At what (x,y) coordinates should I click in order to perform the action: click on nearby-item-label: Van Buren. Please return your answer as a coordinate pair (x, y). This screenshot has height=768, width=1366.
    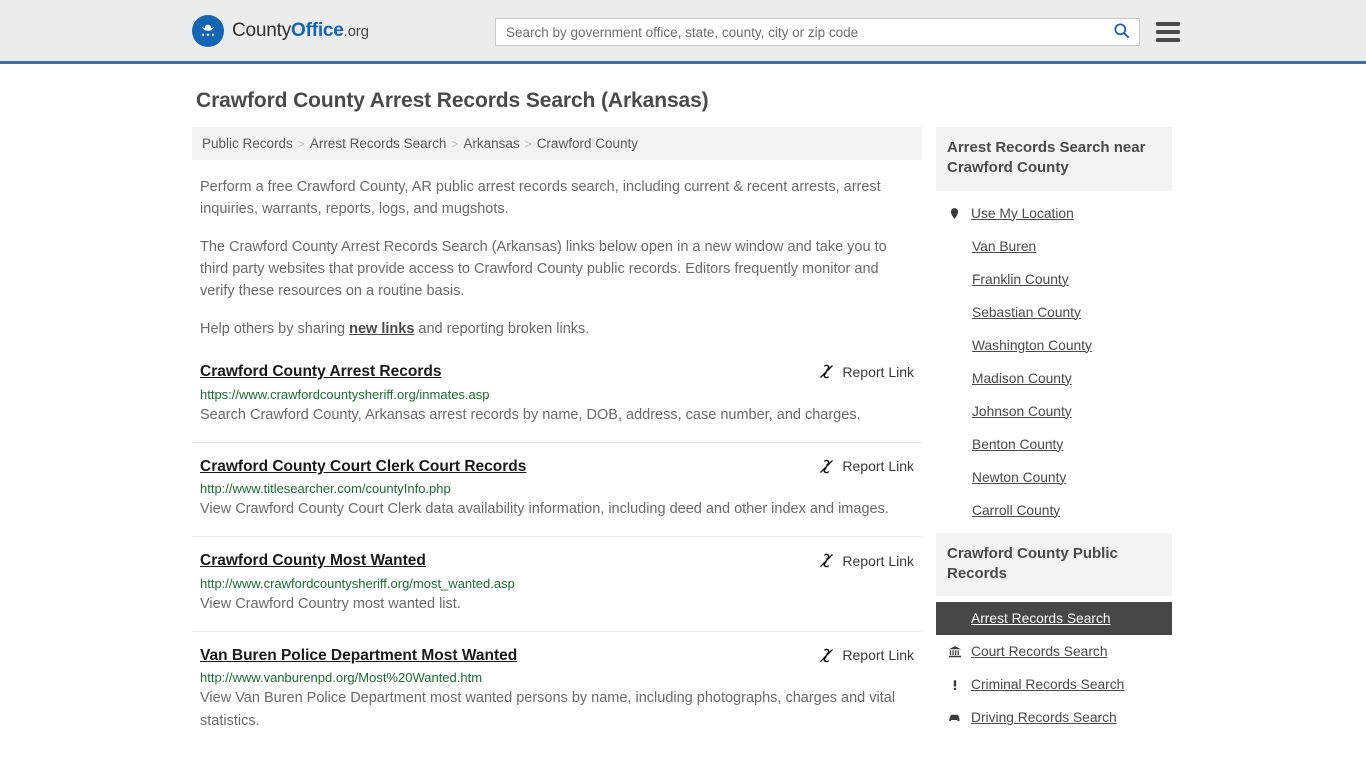
    Looking at the image, I should click on (1004, 246).